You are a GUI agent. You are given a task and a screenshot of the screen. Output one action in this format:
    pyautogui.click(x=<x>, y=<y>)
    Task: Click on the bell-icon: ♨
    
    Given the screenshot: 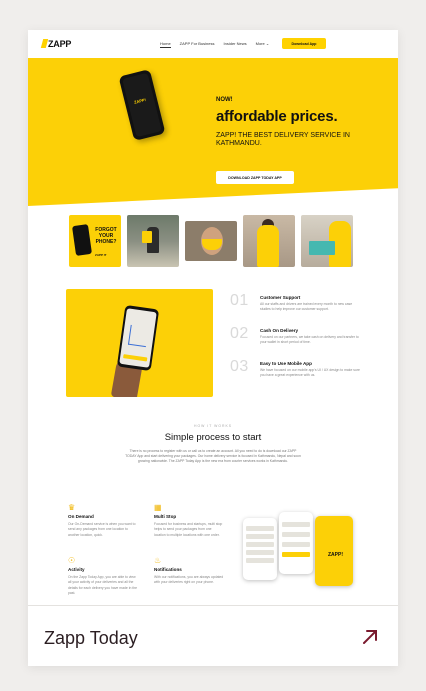 What is the action you would take?
    pyautogui.click(x=158, y=560)
    